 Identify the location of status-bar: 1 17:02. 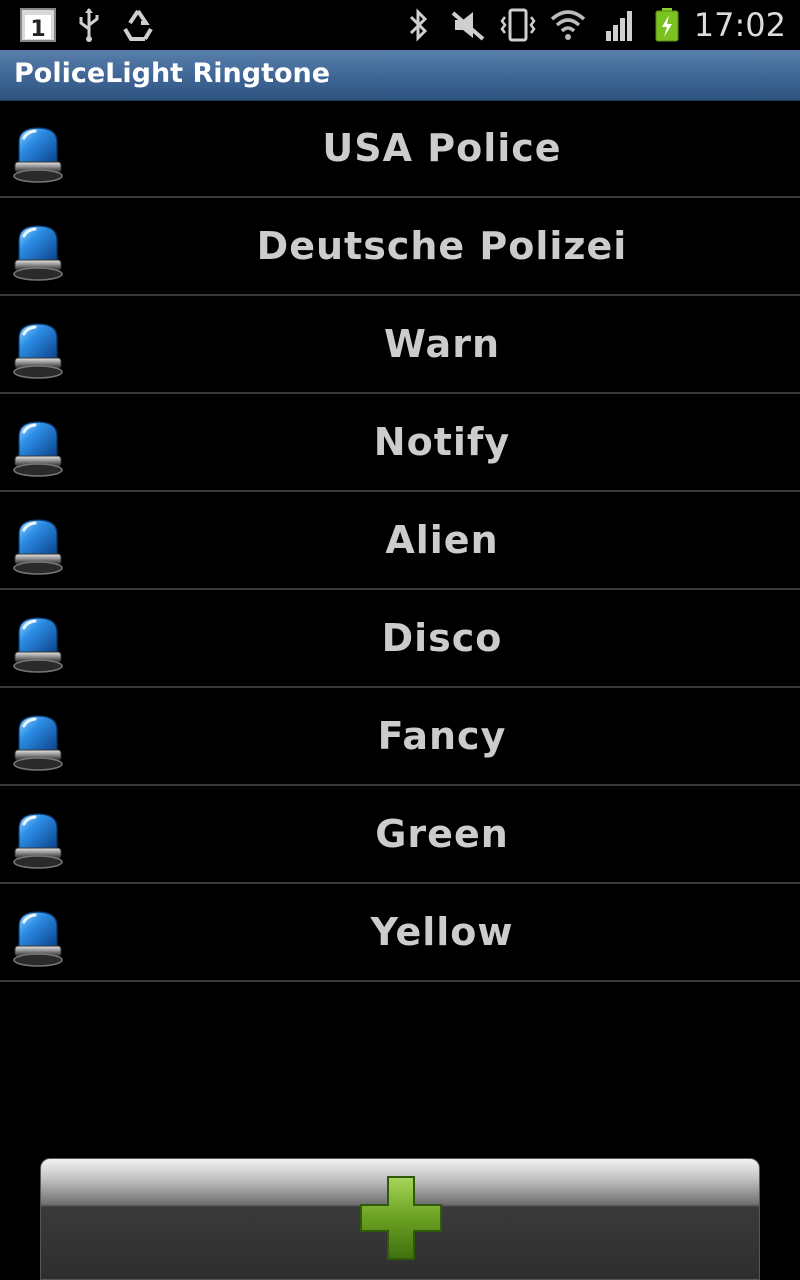
(400, 25).